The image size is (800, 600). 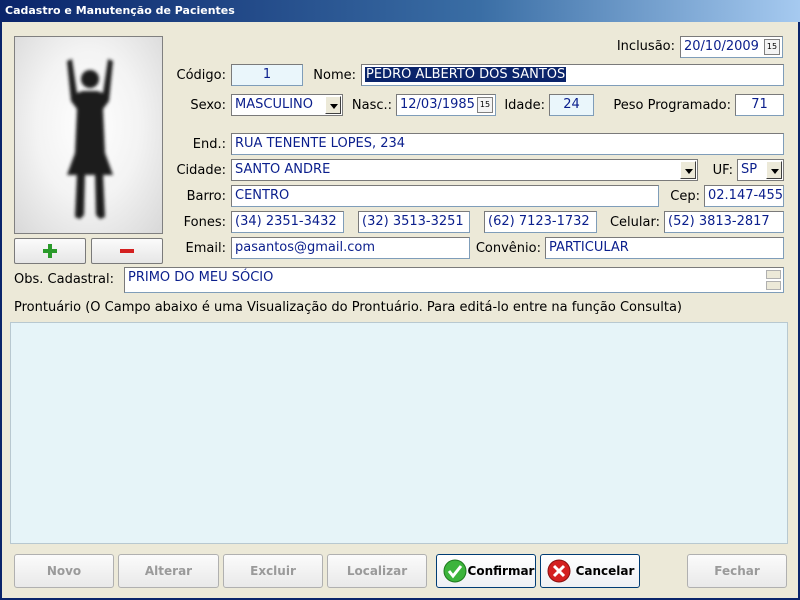 What do you see at coordinates (445, 196) in the screenshot?
I see `barro-field: CENTRO` at bounding box center [445, 196].